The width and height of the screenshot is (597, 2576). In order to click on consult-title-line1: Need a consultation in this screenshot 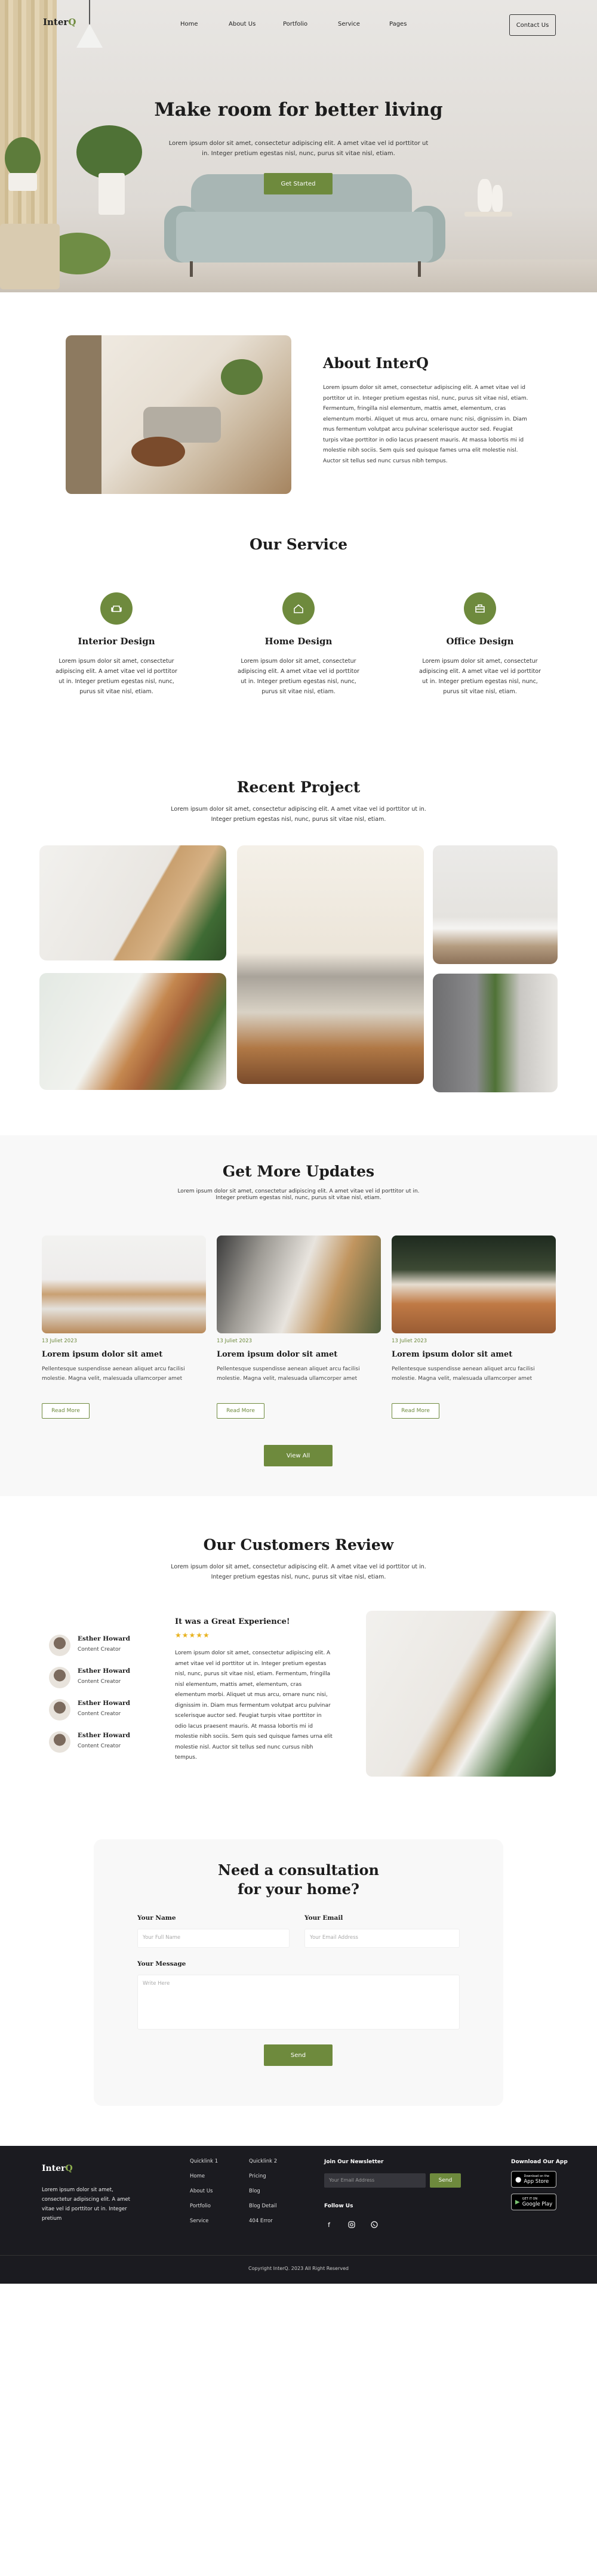, I will do `click(298, 1870)`.